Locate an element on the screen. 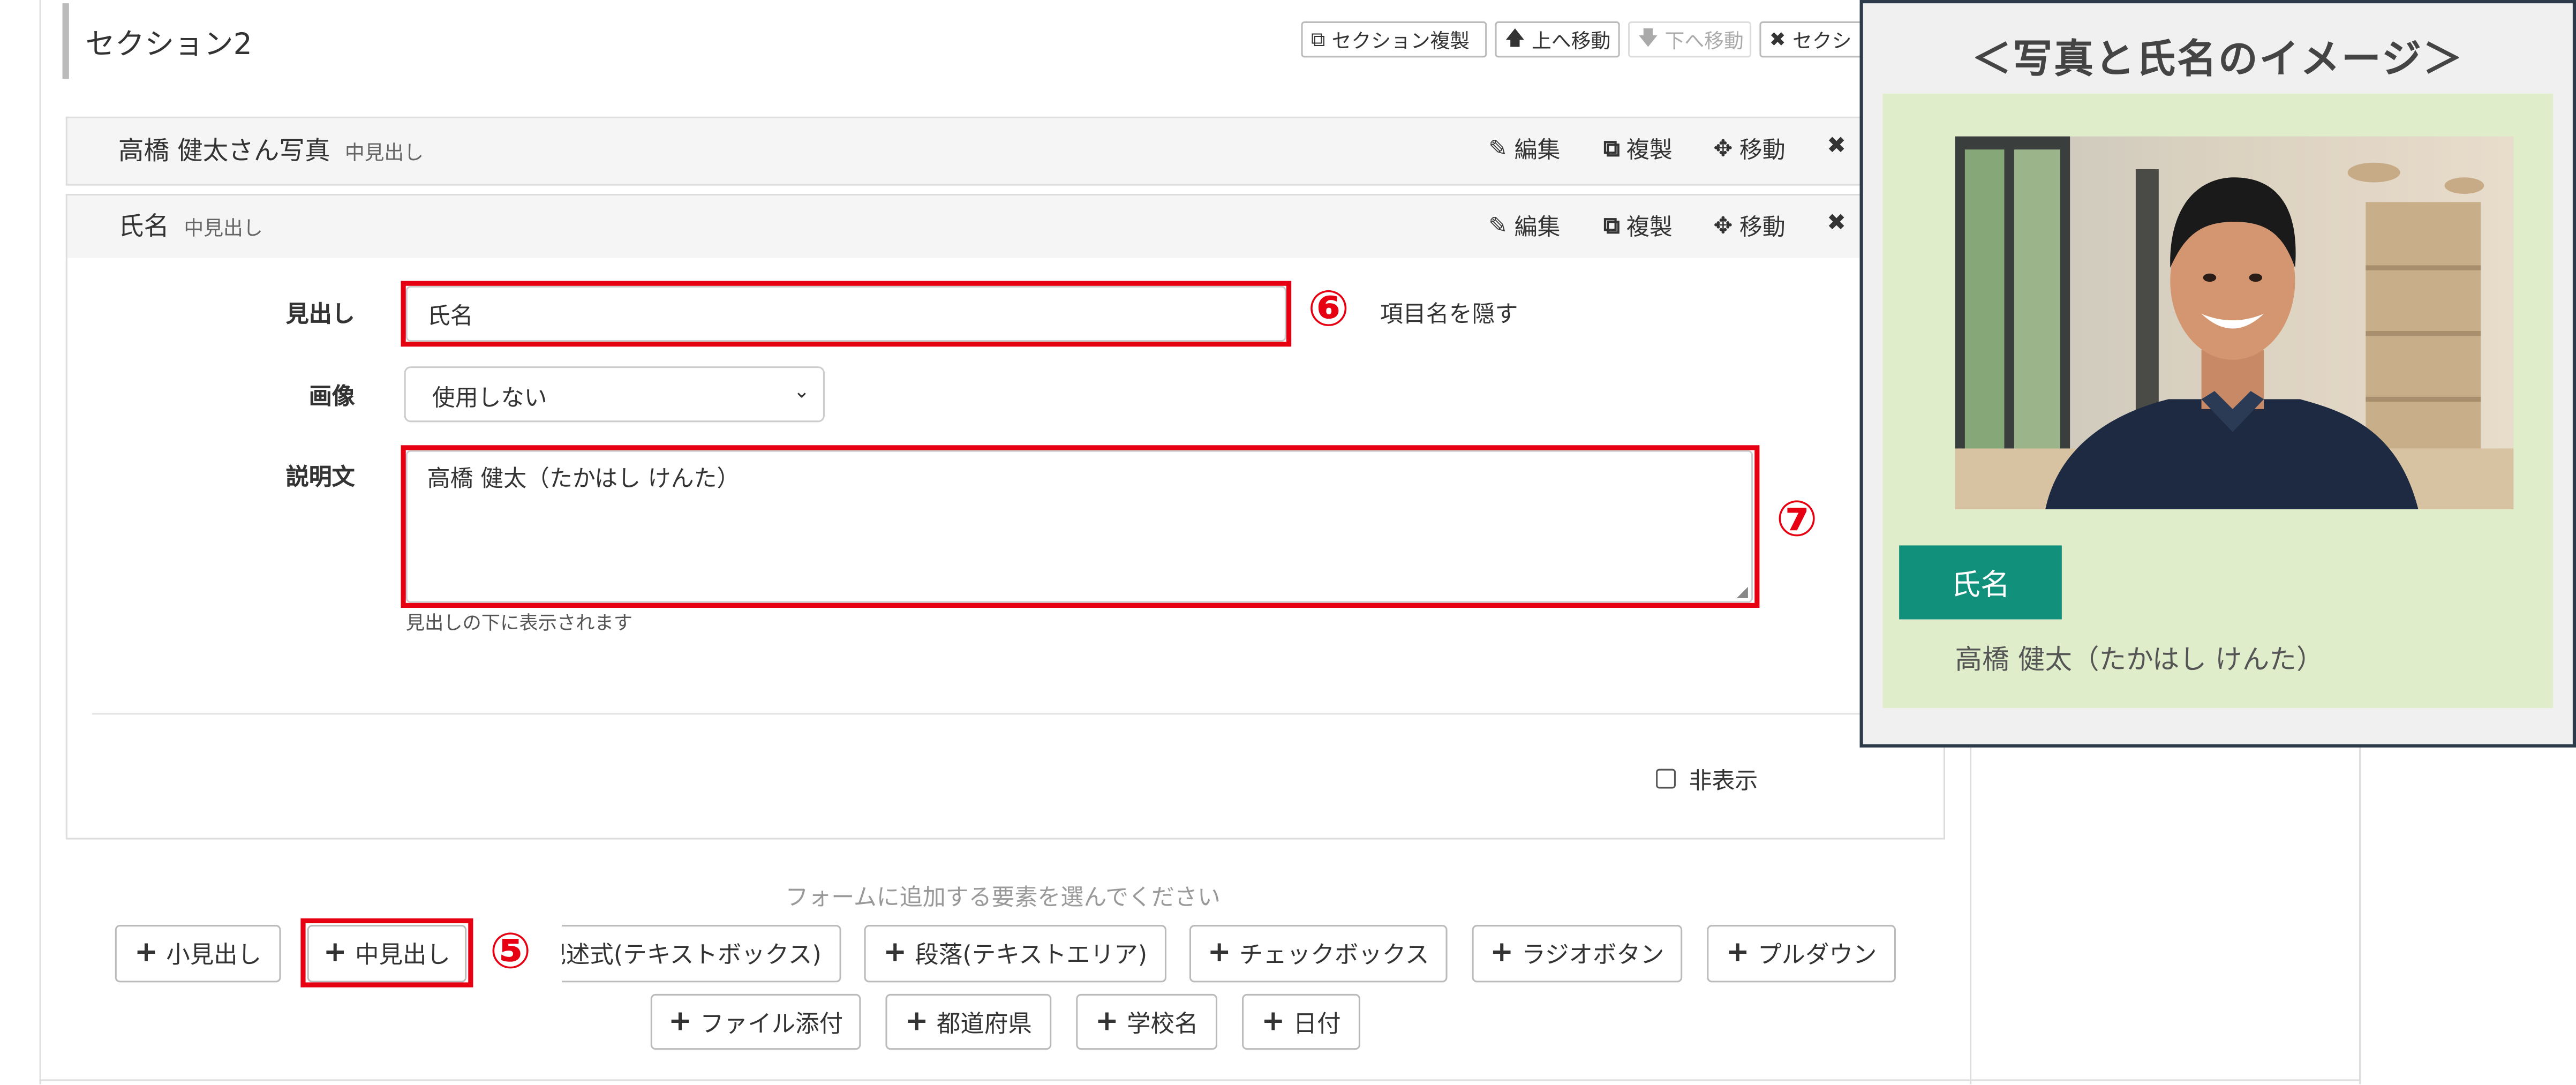 This screenshot has height=1085, width=2576. add-pulldown-button: + プルダウン is located at coordinates (1801, 954).